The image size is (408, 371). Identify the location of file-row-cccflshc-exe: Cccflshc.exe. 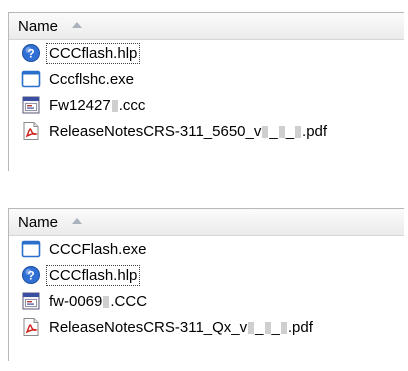
(206, 79).